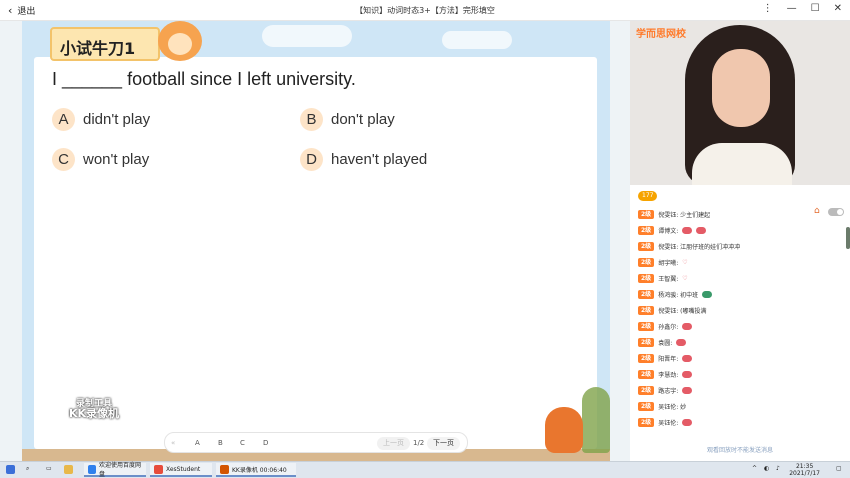  Describe the element at coordinates (766, 468) in the screenshot. I see `network-icon: ◐` at that location.